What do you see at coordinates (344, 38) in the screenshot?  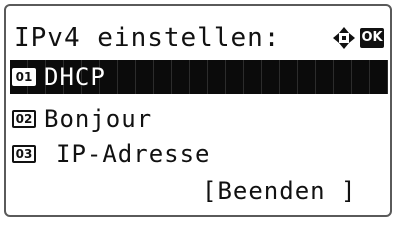 I see `four-way-arrow-icon` at bounding box center [344, 38].